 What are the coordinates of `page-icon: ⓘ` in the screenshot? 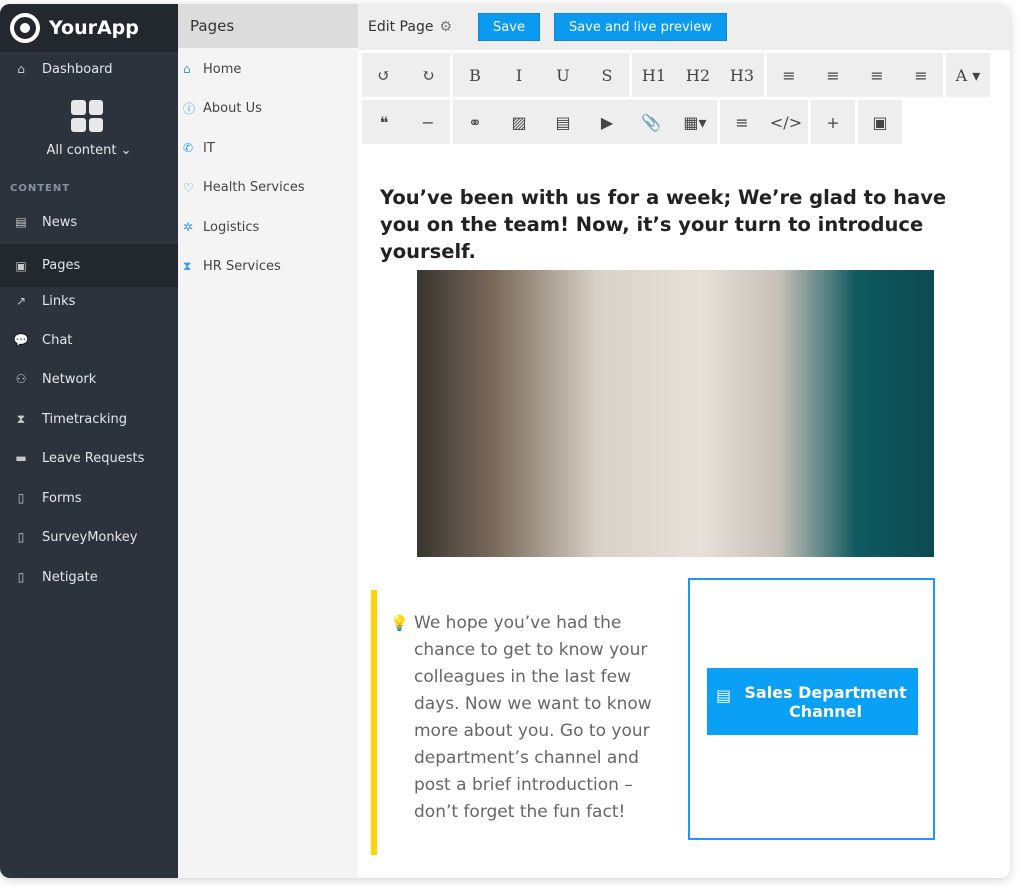 It's located at (189, 109).